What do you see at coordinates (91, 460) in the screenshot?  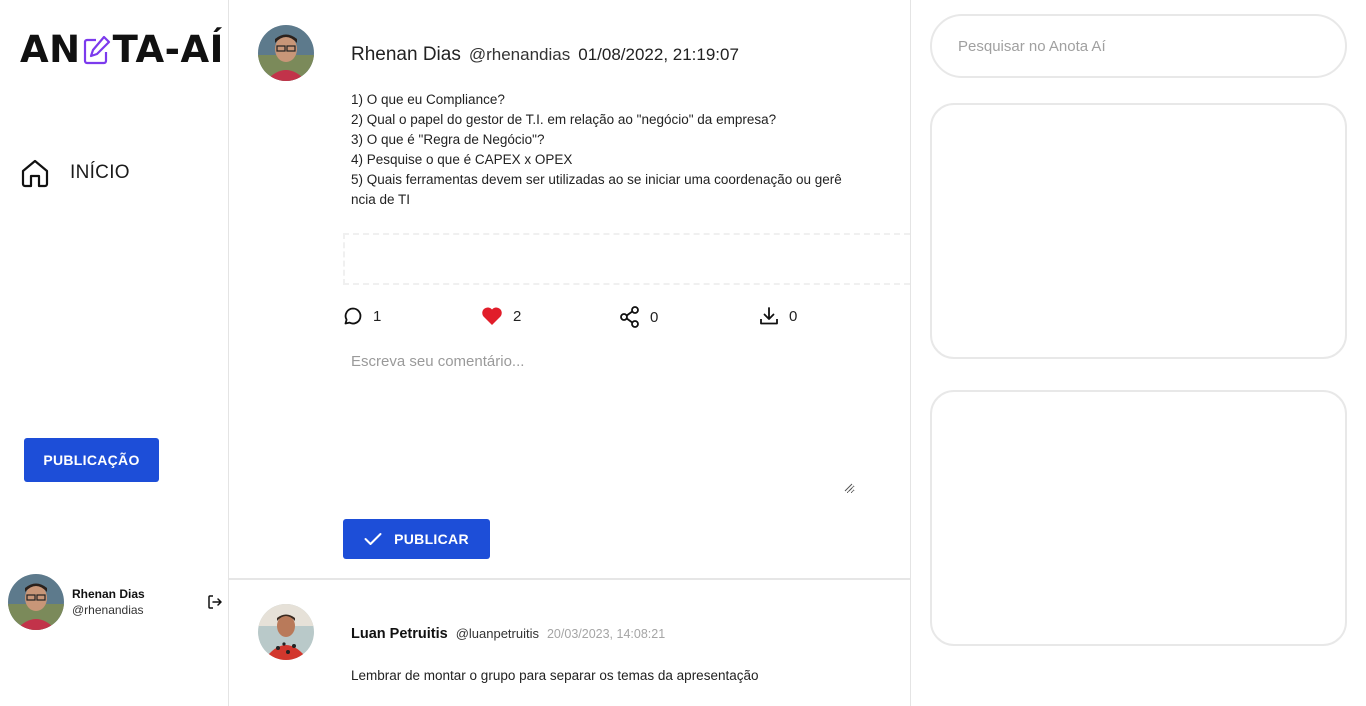 I see `new-publication-button: PUBLICAÇÃO` at bounding box center [91, 460].